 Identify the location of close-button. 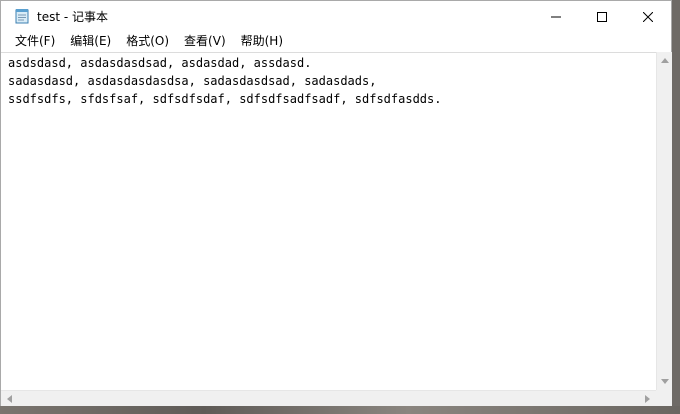
(648, 16).